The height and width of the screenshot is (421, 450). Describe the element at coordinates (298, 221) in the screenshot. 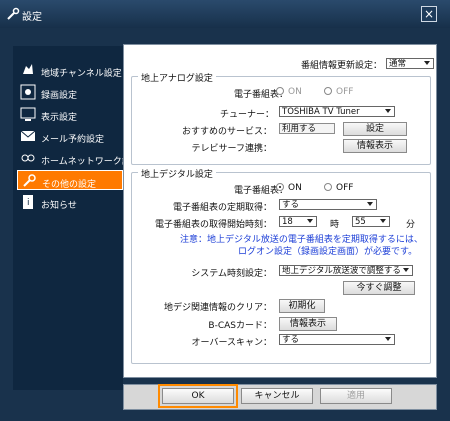

I see `hour-select: 18` at that location.